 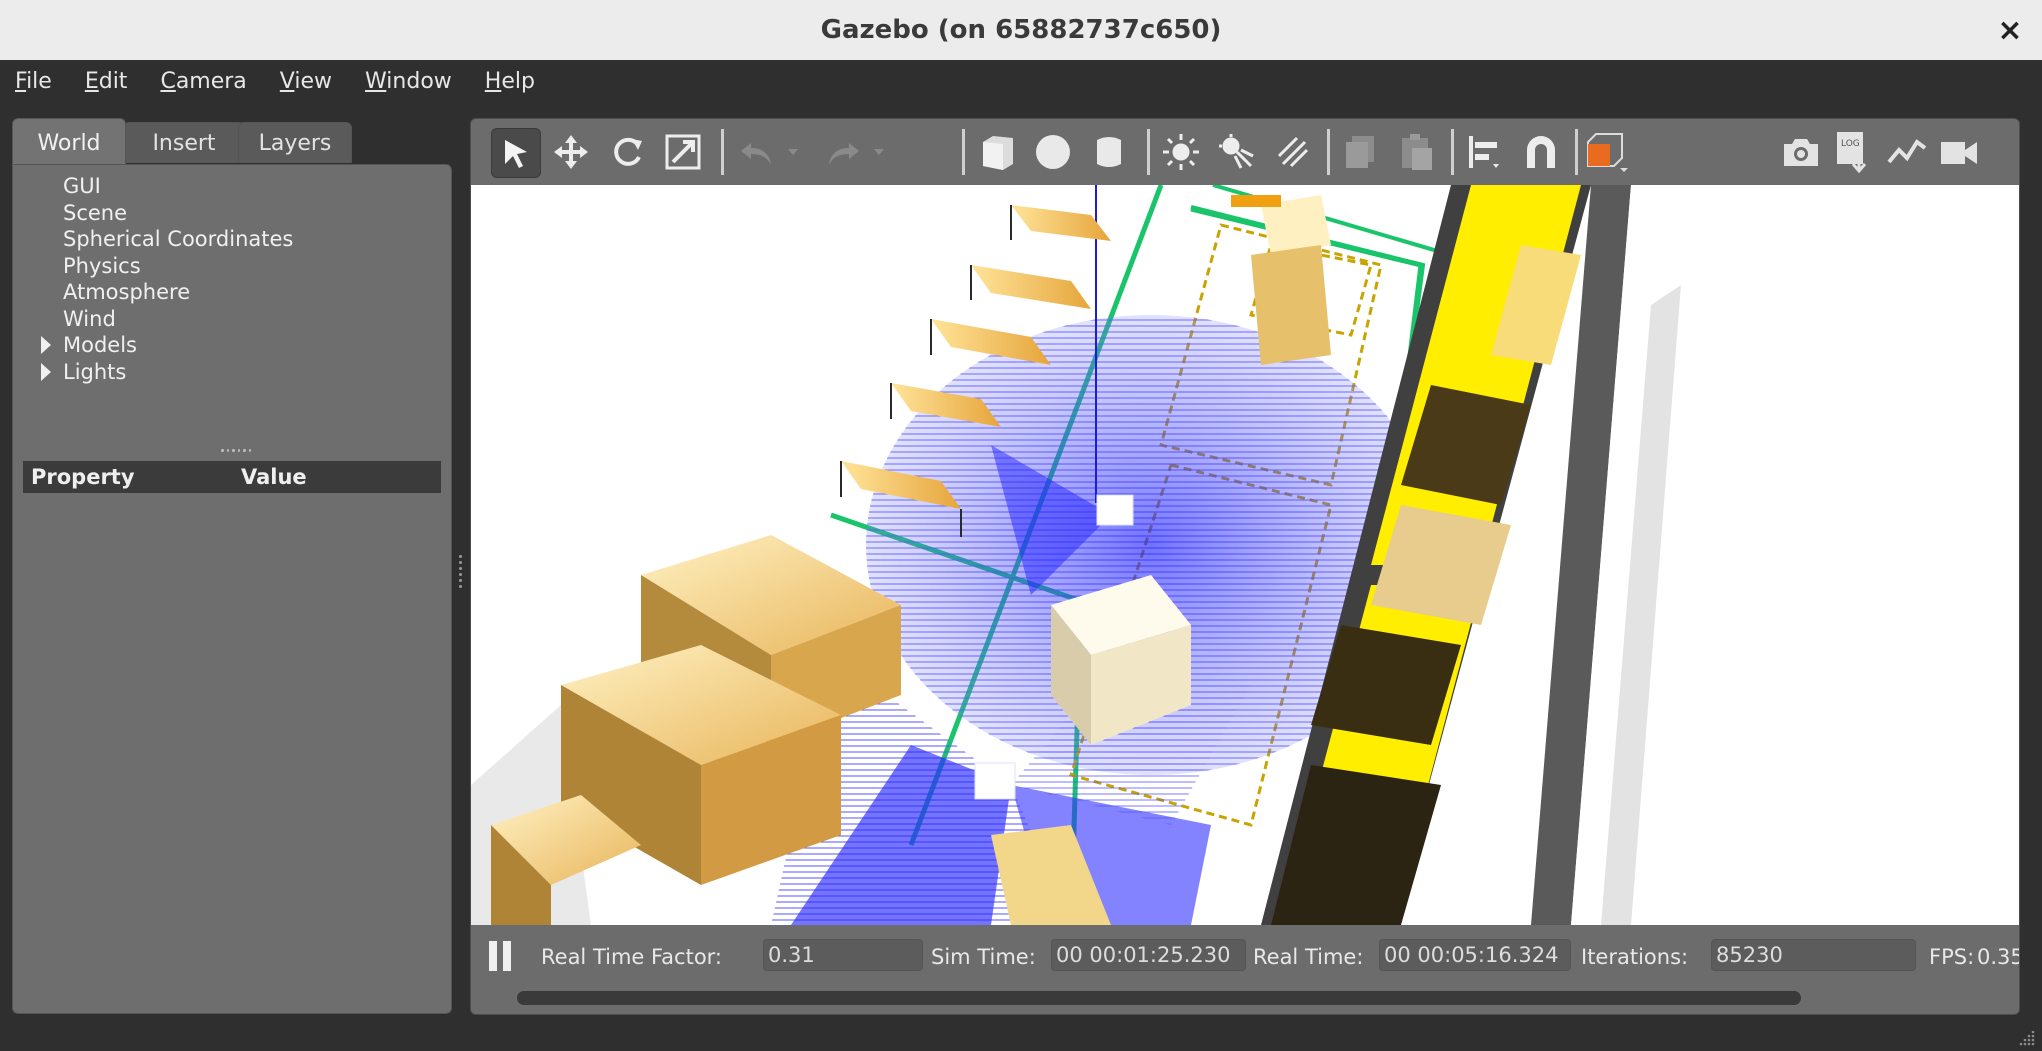 What do you see at coordinates (1148, 955) in the screenshot?
I see `sim-time-value: 00 00:01:25.230` at bounding box center [1148, 955].